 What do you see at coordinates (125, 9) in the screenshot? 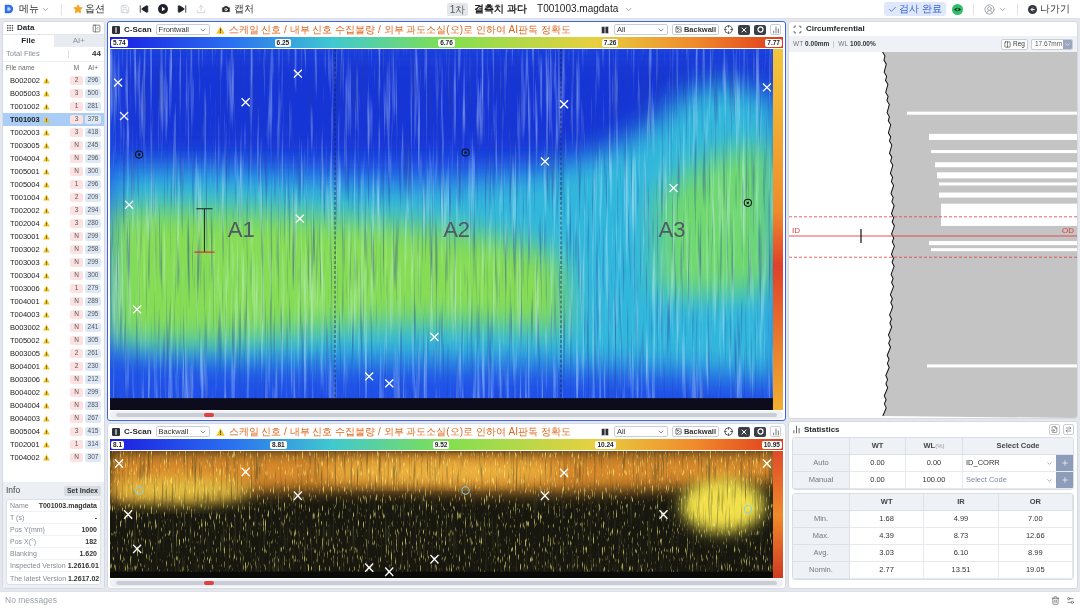
I see `save-icon` at bounding box center [125, 9].